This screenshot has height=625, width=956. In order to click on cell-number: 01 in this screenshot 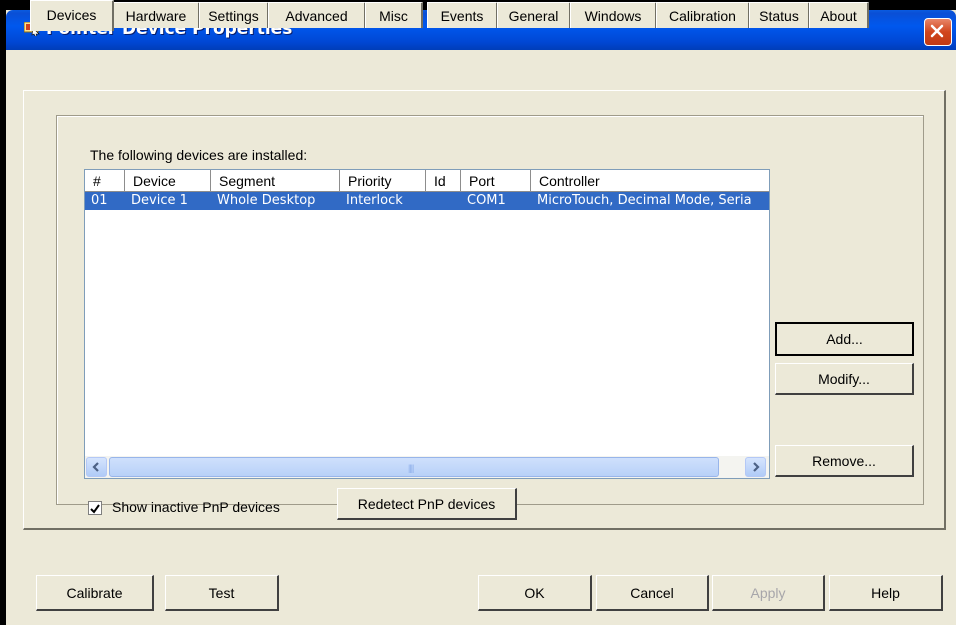, I will do `click(99, 200)`.